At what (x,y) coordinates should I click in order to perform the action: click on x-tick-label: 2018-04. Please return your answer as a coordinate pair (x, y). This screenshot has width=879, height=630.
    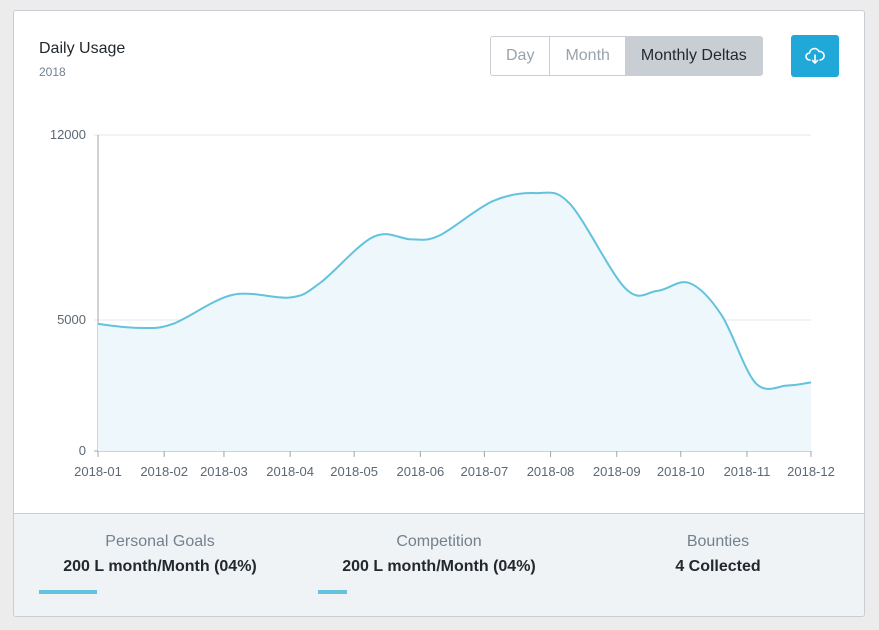
    Looking at the image, I should click on (290, 471).